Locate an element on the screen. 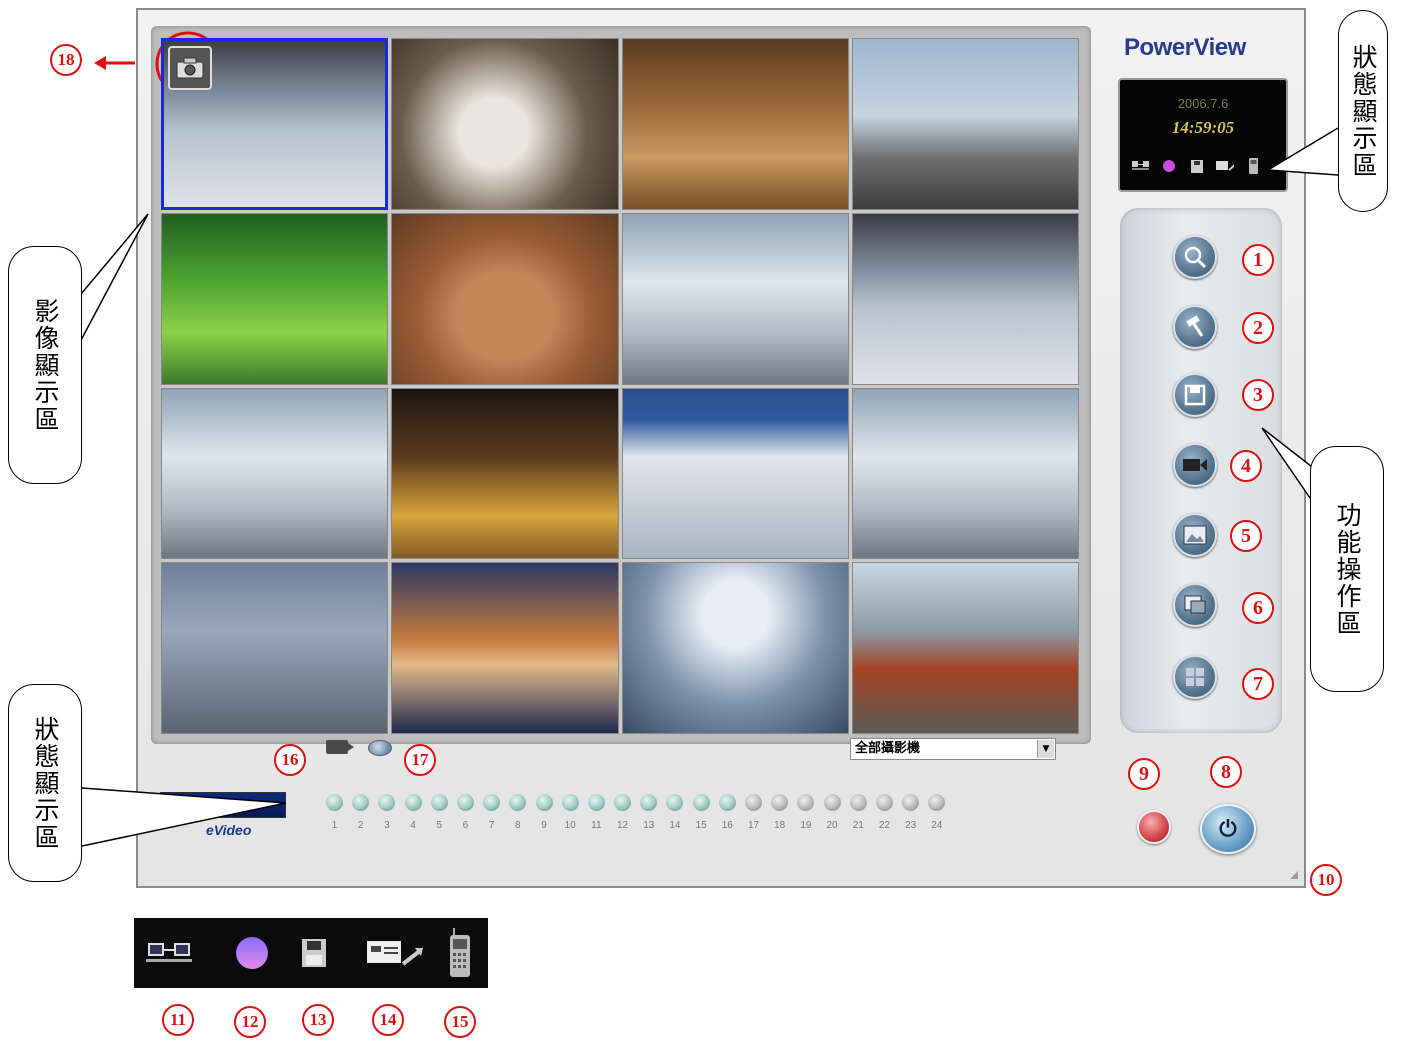 The height and width of the screenshot is (1043, 1414). settings-button is located at coordinates (1195, 327).